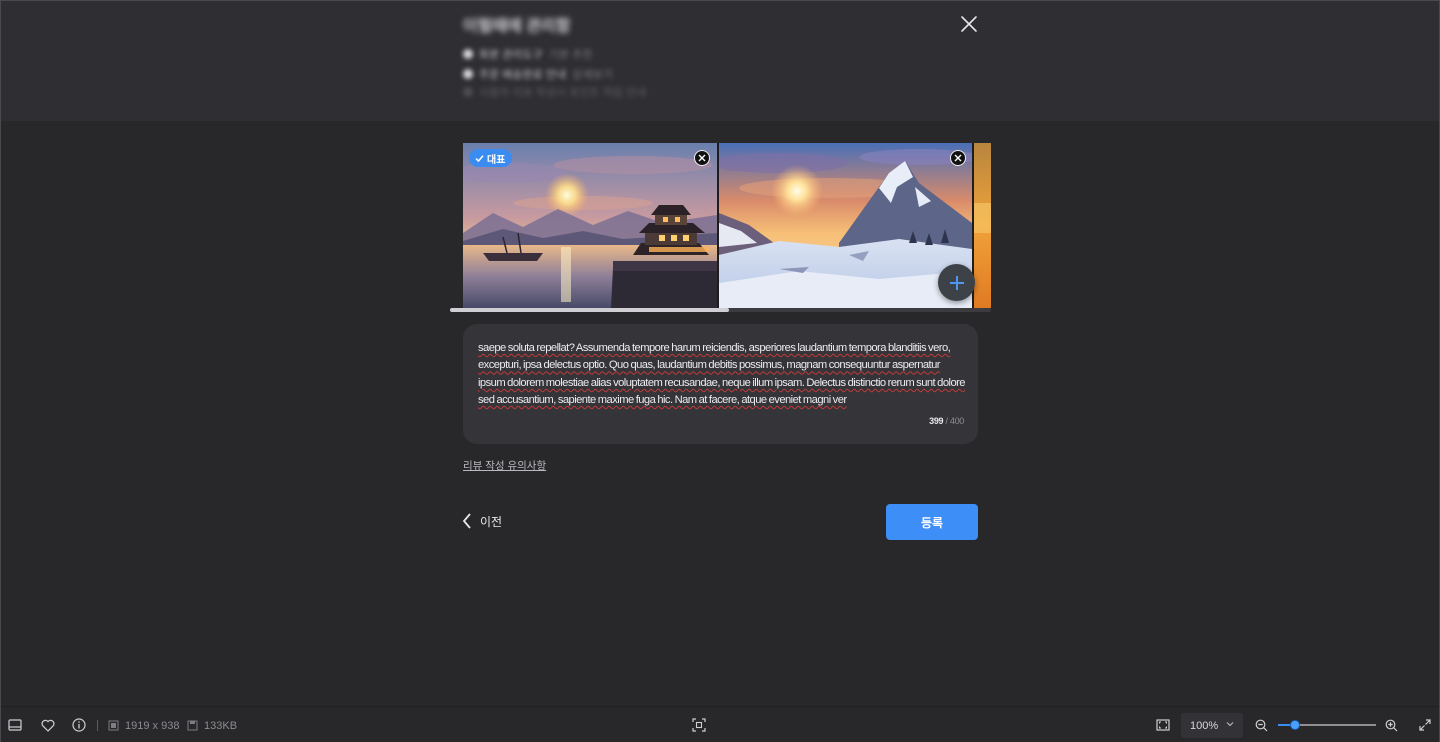  What do you see at coordinates (1294, 725) in the screenshot?
I see `slider-knob` at bounding box center [1294, 725].